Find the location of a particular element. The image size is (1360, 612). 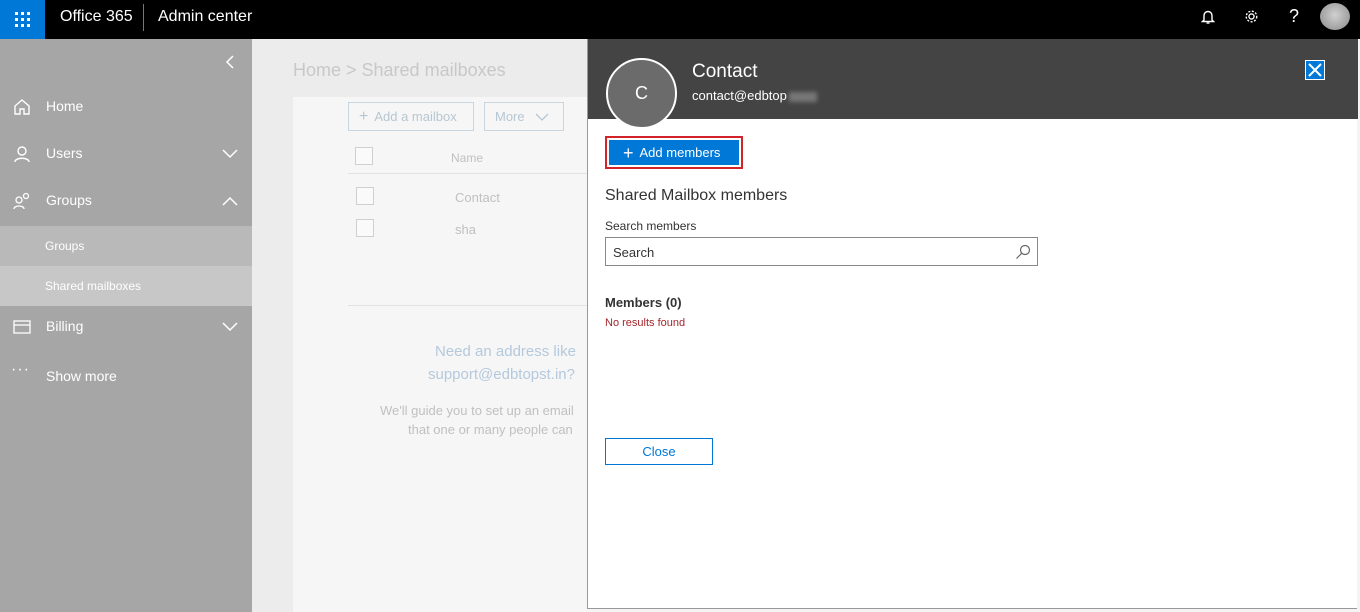

gear-icon is located at coordinates (1251, 16).